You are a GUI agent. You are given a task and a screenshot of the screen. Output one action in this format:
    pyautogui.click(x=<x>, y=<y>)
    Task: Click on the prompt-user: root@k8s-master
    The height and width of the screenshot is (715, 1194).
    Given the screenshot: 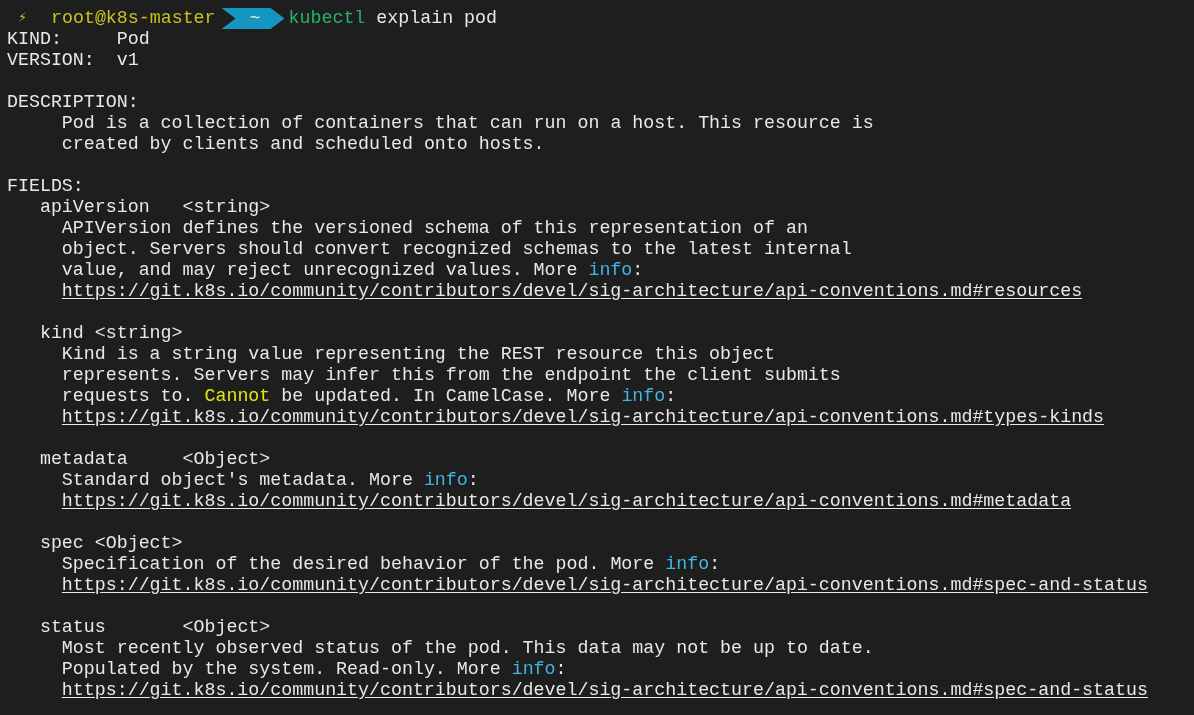 What is the action you would take?
    pyautogui.click(x=133, y=18)
    